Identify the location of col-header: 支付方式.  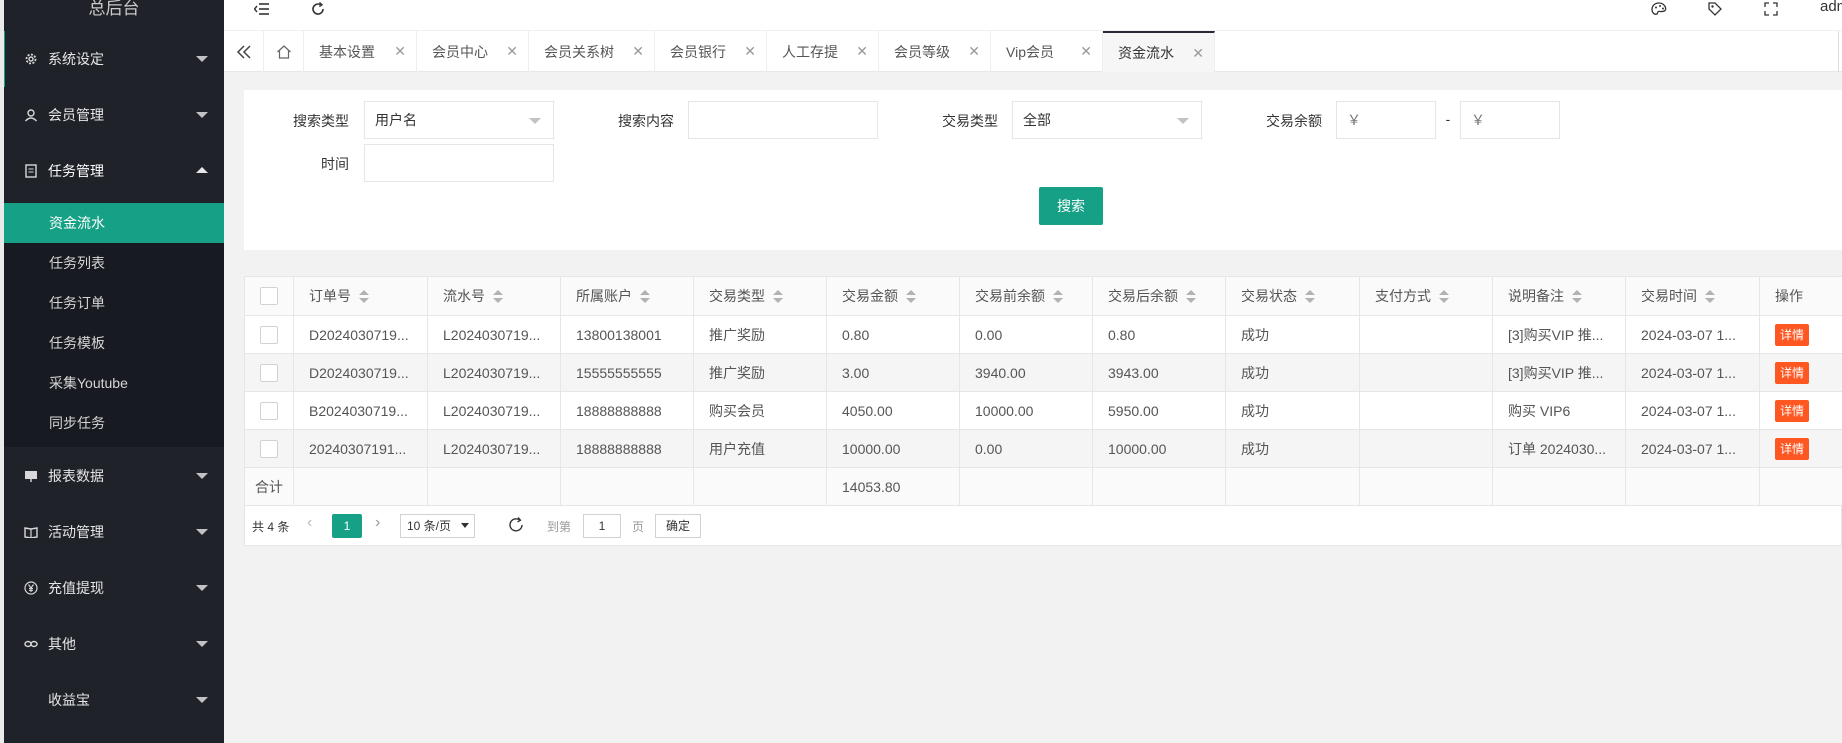
(1426, 296).